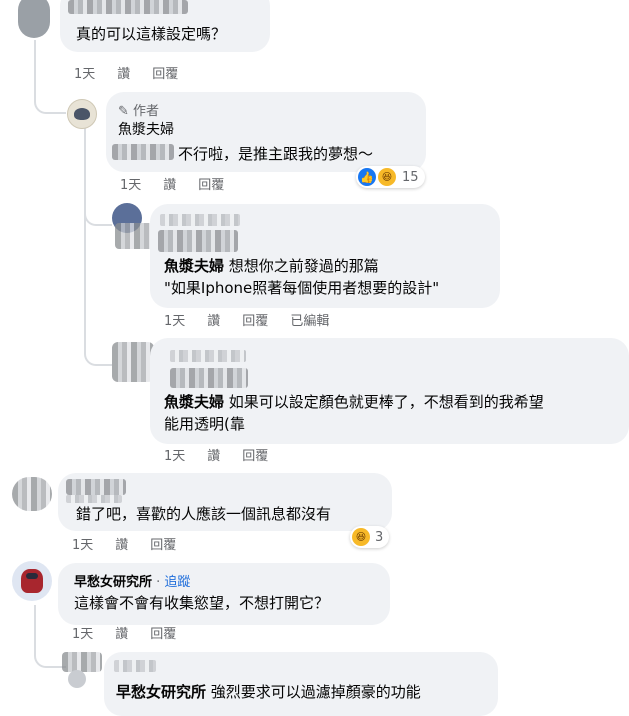  I want to click on reaction-summary: 👍 😆 15, so click(390, 177).